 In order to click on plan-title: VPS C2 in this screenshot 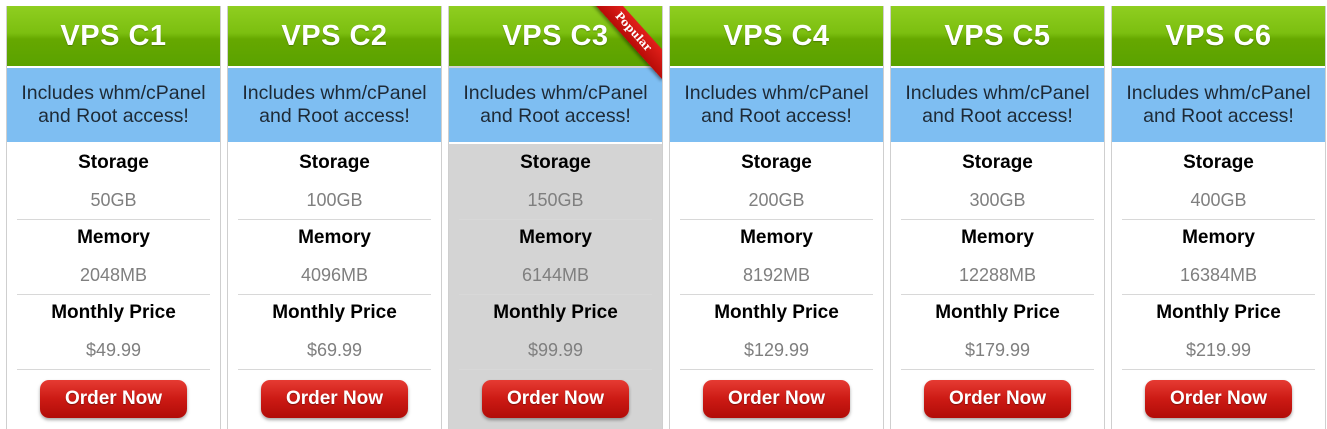, I will do `click(334, 36)`.